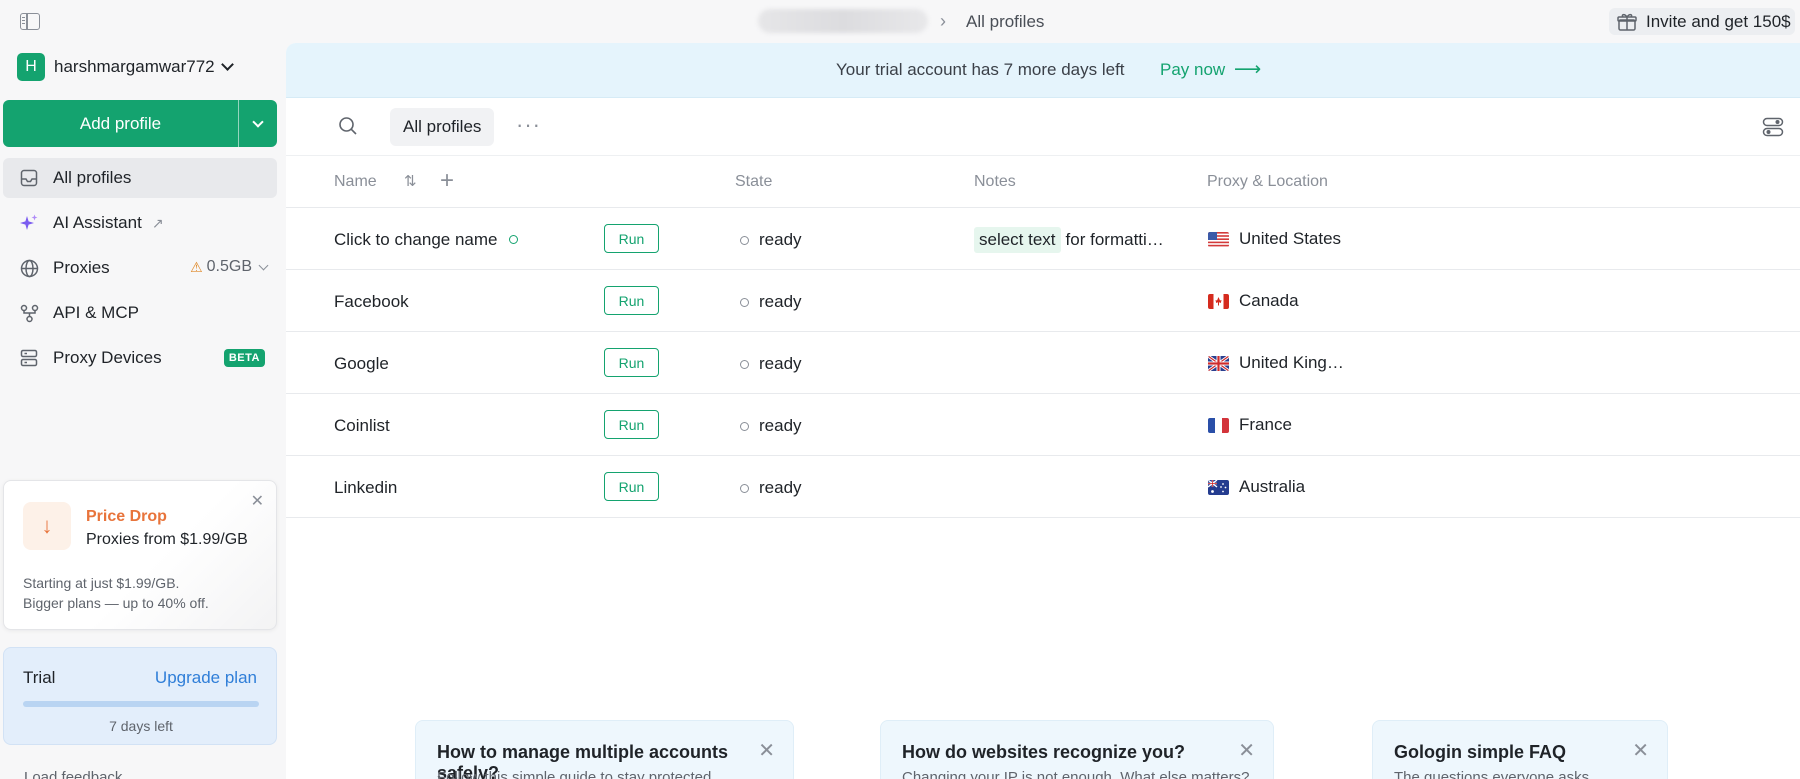  What do you see at coordinates (1218, 239) in the screenshot?
I see `us-flag-icon` at bounding box center [1218, 239].